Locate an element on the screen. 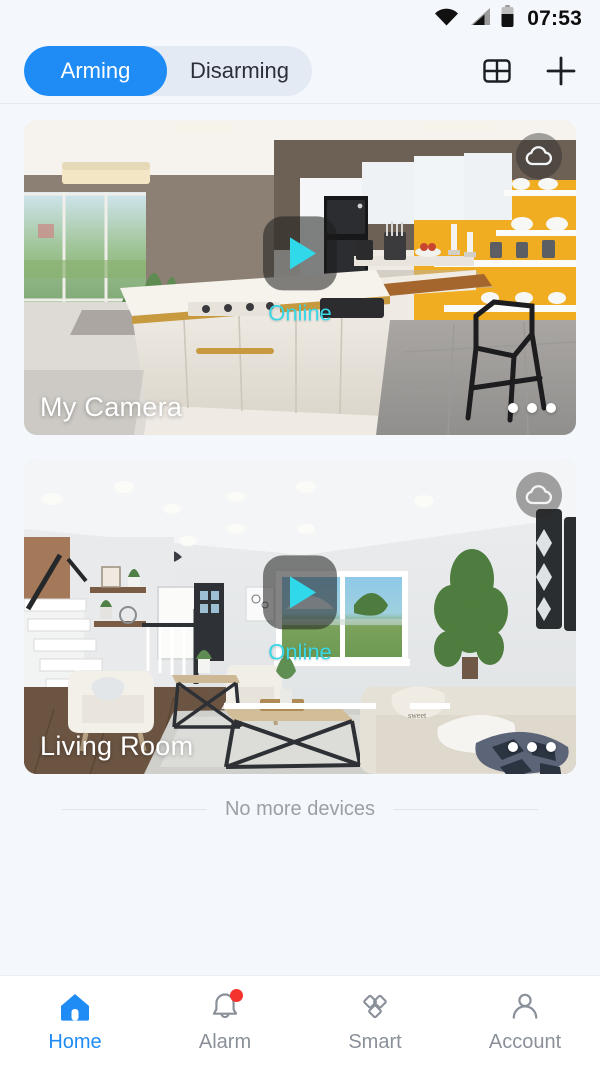  footer-rule-left is located at coordinates (134, 809).